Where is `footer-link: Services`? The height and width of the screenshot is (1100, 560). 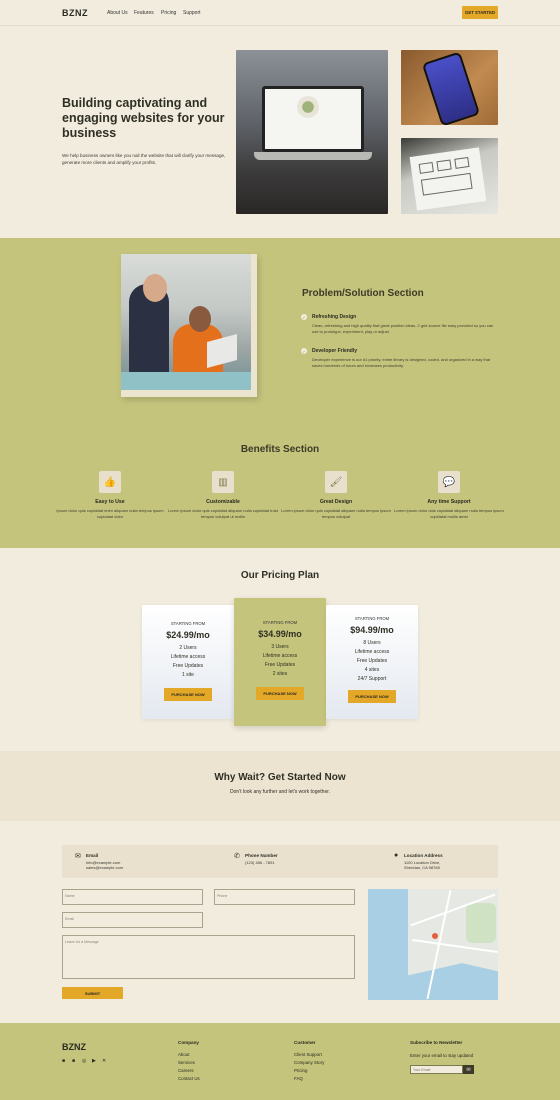 footer-link: Services is located at coordinates (189, 1063).